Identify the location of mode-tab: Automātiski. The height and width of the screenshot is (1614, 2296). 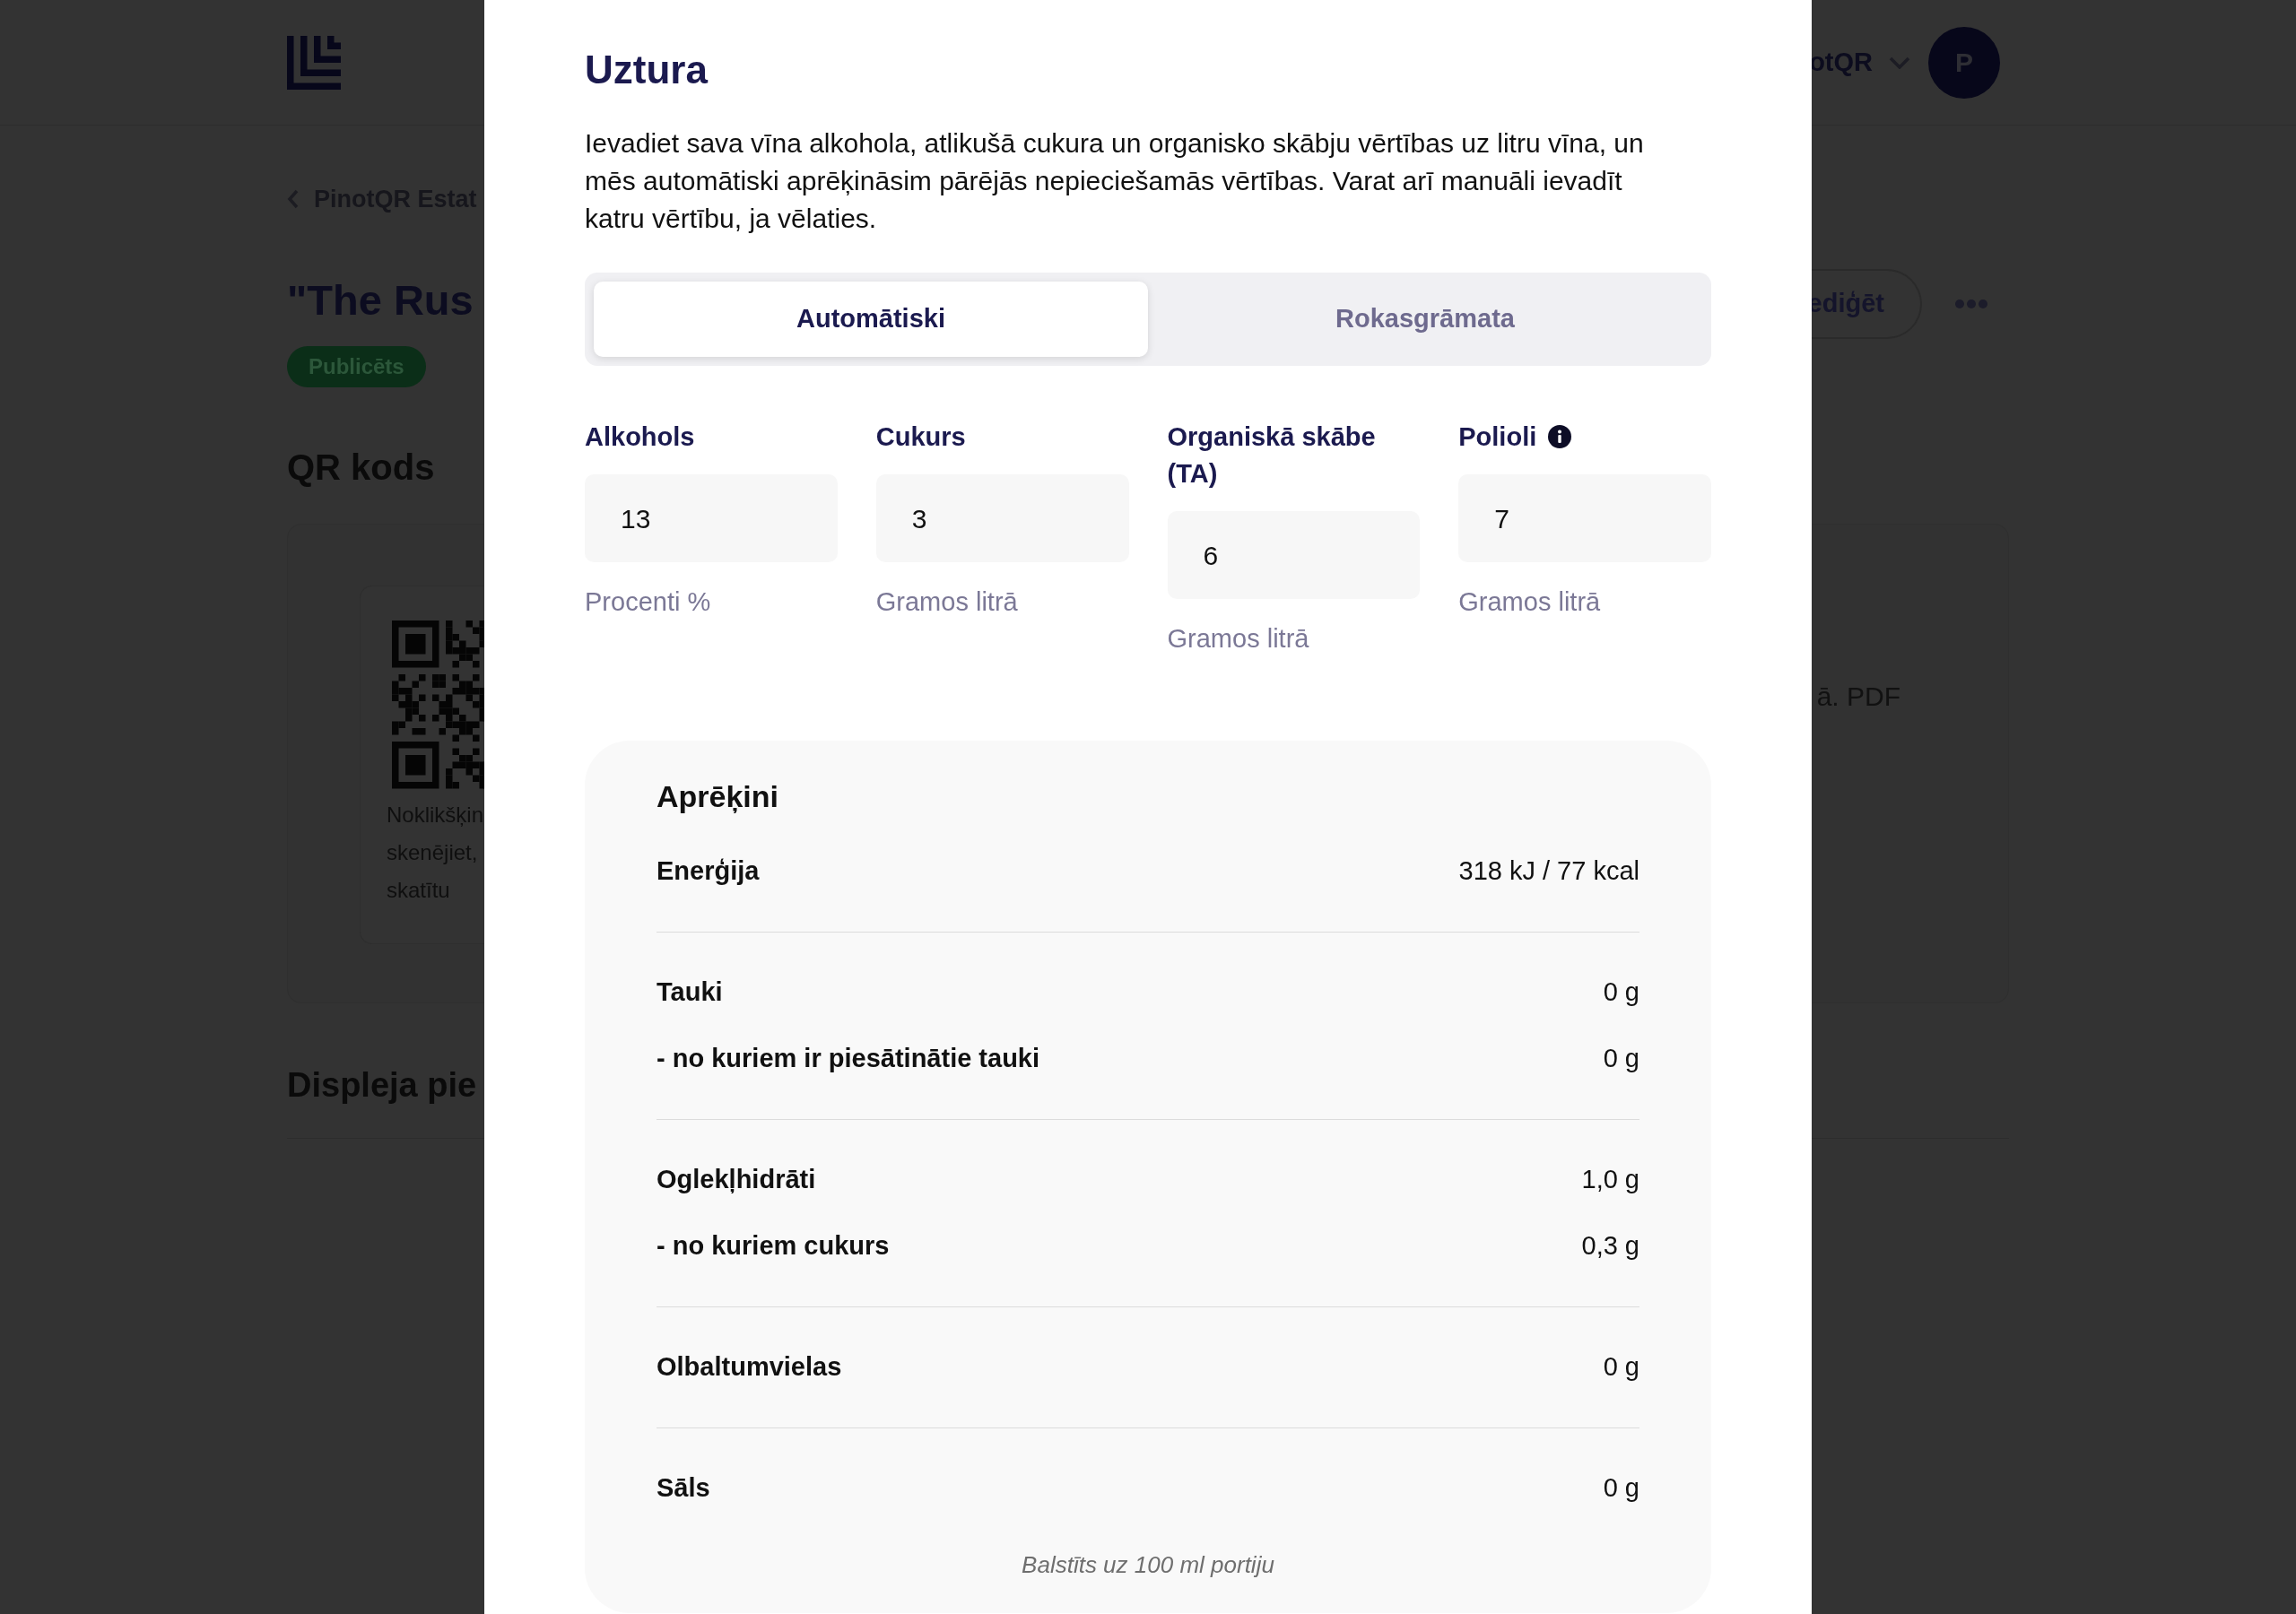
(871, 319).